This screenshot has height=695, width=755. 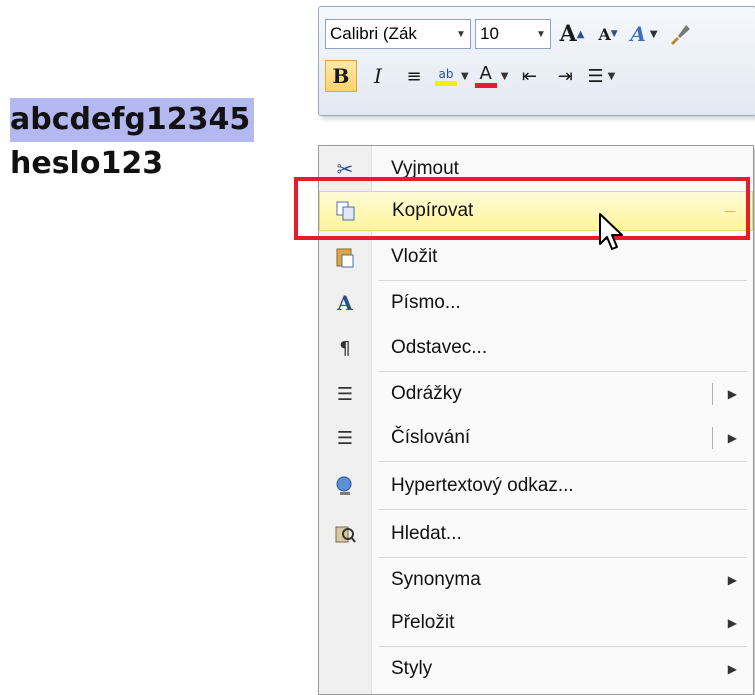 What do you see at coordinates (568, 34) in the screenshot?
I see `grow-font-icon: A` at bounding box center [568, 34].